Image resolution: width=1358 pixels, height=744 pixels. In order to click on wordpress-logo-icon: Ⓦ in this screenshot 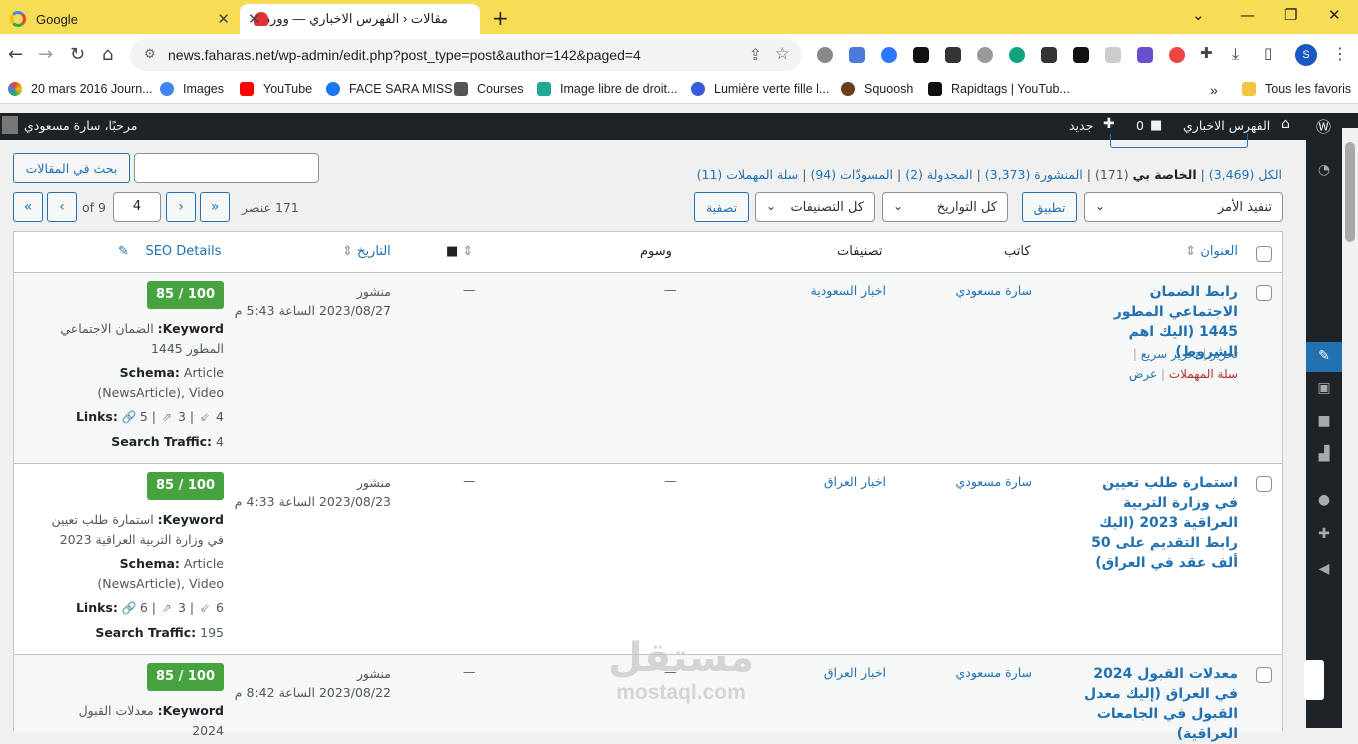, I will do `click(1323, 126)`.